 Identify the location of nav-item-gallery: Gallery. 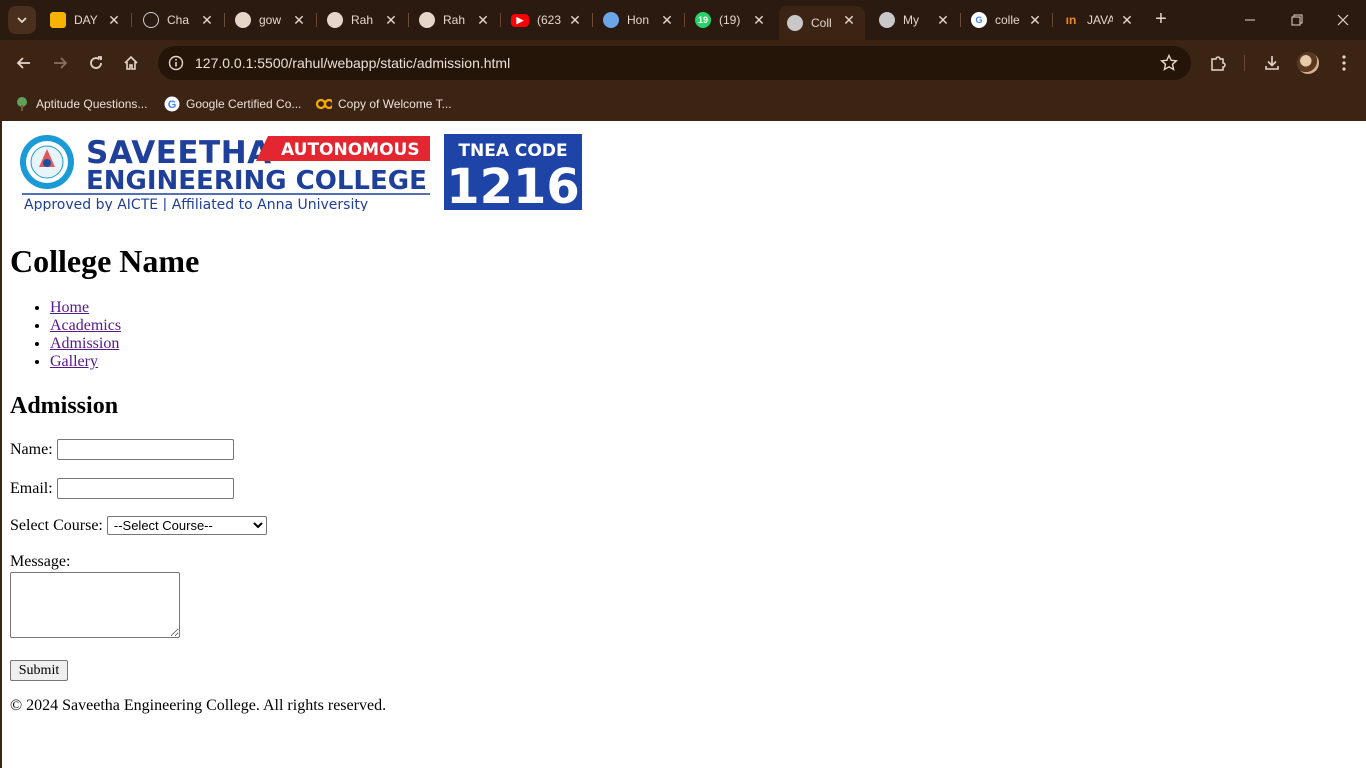
(85, 362).